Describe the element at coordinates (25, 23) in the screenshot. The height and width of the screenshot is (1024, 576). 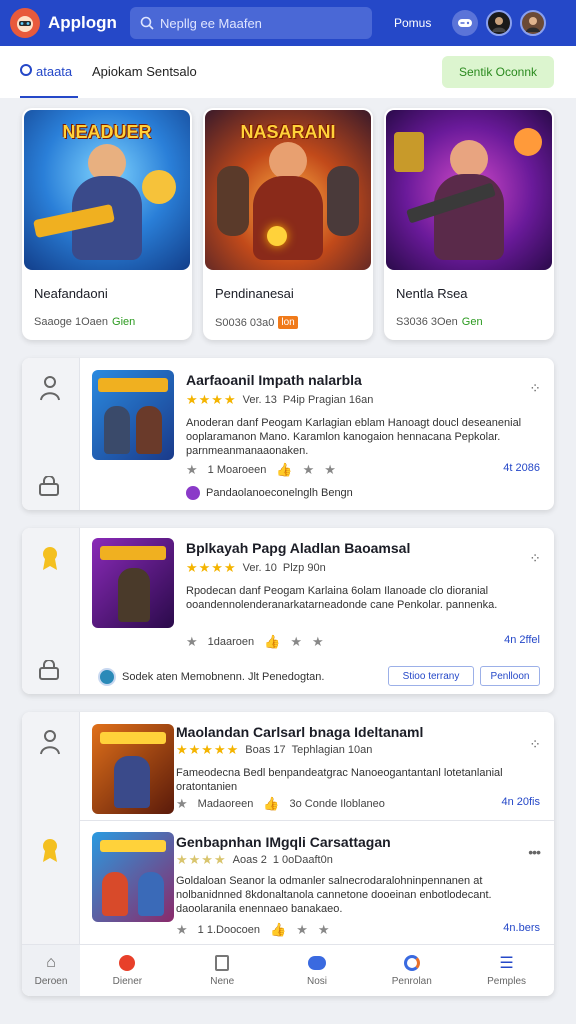
I see `app-logo` at that location.